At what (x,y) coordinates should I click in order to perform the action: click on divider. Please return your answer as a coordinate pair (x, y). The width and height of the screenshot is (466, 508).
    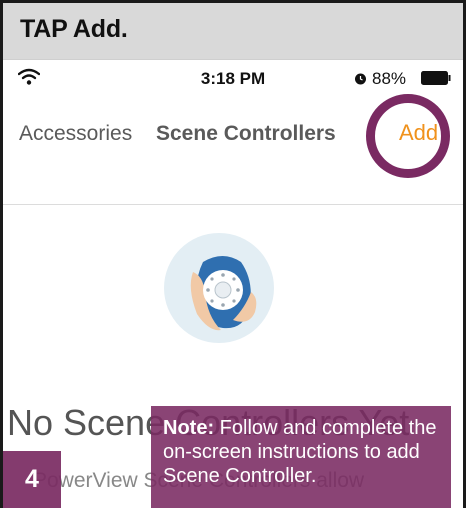
    Looking at the image, I should click on (233, 204).